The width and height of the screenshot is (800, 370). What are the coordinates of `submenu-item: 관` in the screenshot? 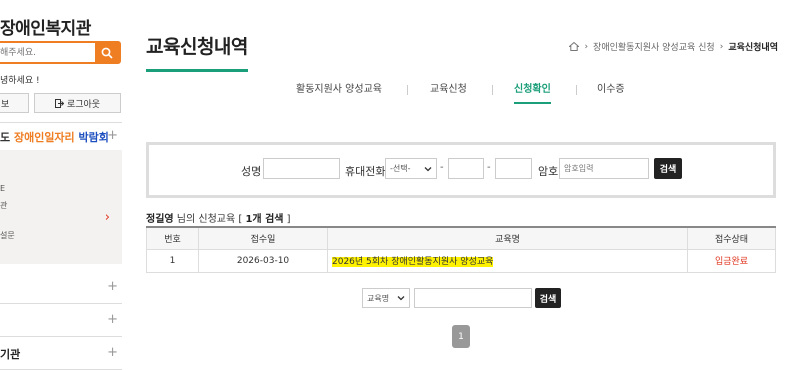 It's located at (3, 205).